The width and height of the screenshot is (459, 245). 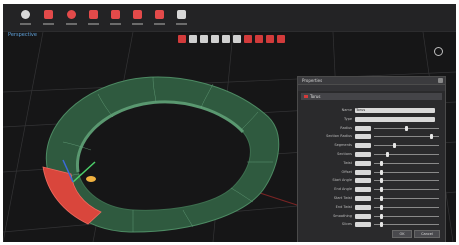 I want to click on property-label: Type, so click(x=347, y=118).